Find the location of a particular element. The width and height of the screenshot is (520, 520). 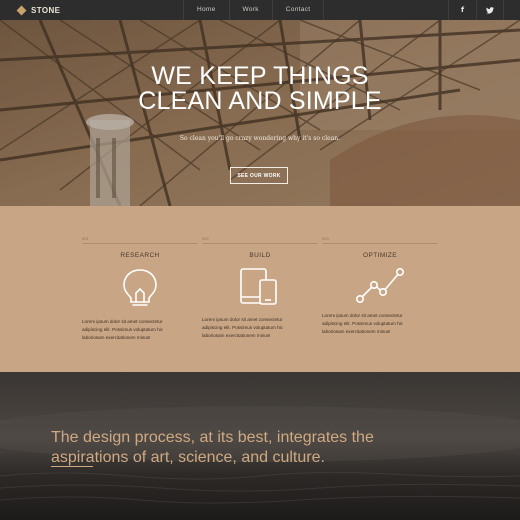

facebook-icon: f is located at coordinates (462, 10).